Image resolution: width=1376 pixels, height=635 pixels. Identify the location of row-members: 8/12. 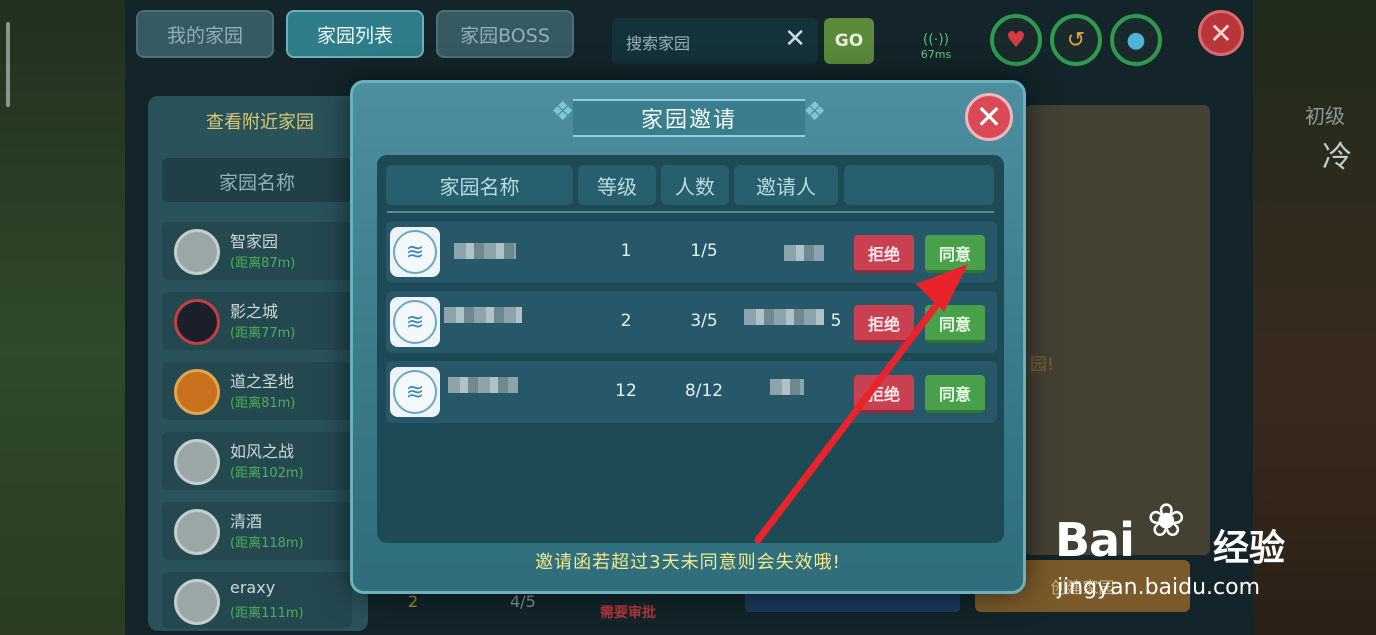
(704, 391).